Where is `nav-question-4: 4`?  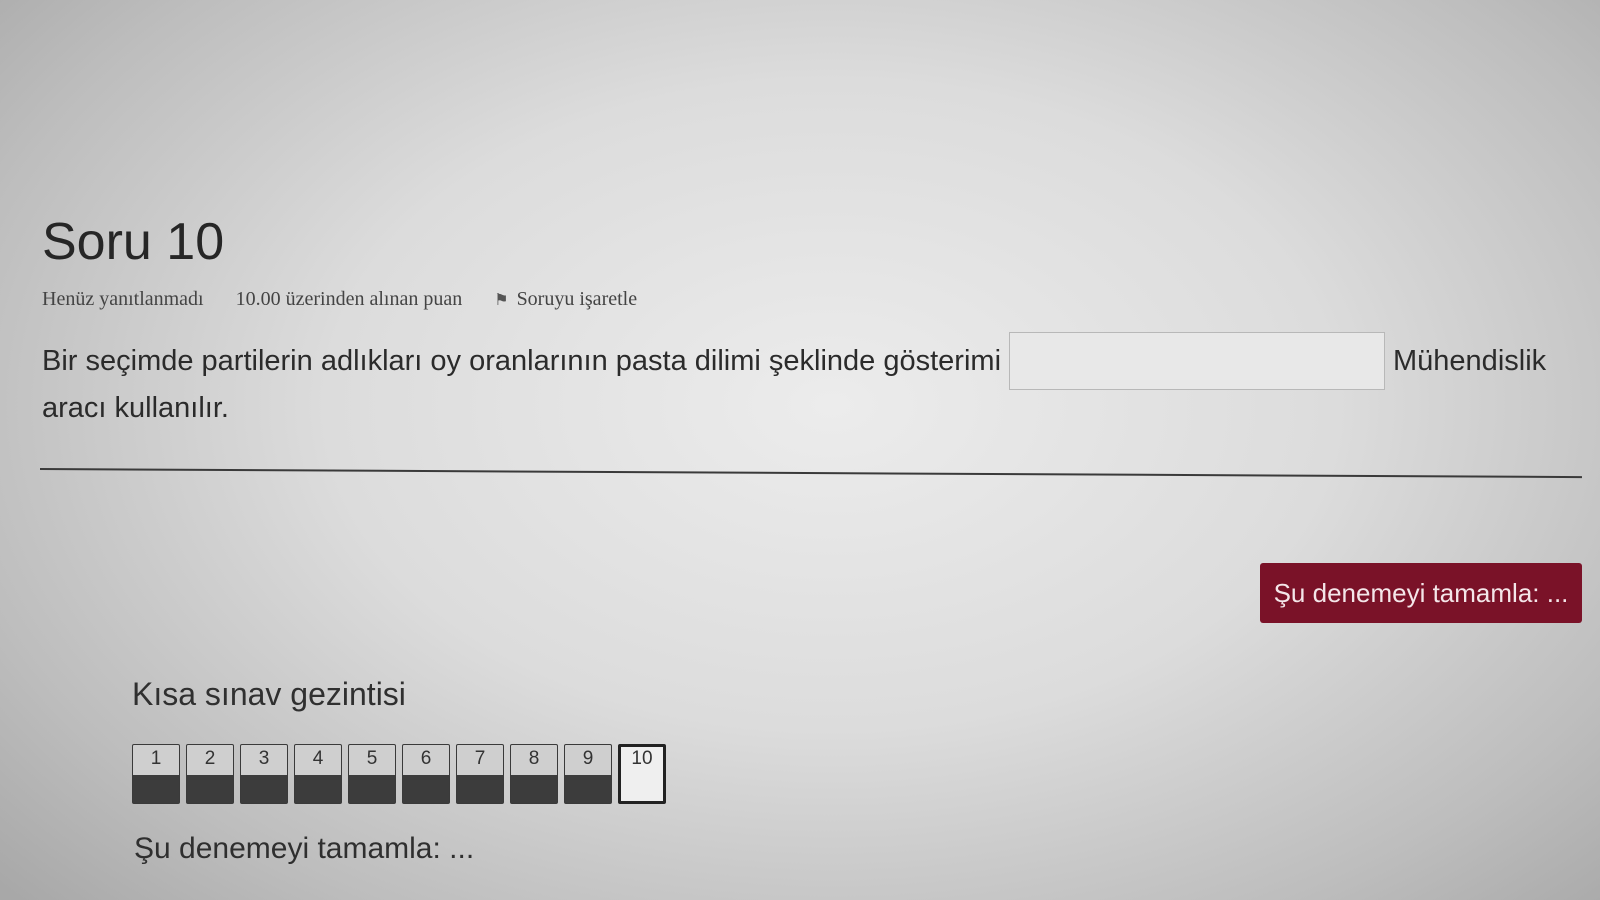 nav-question-4: 4 is located at coordinates (318, 774).